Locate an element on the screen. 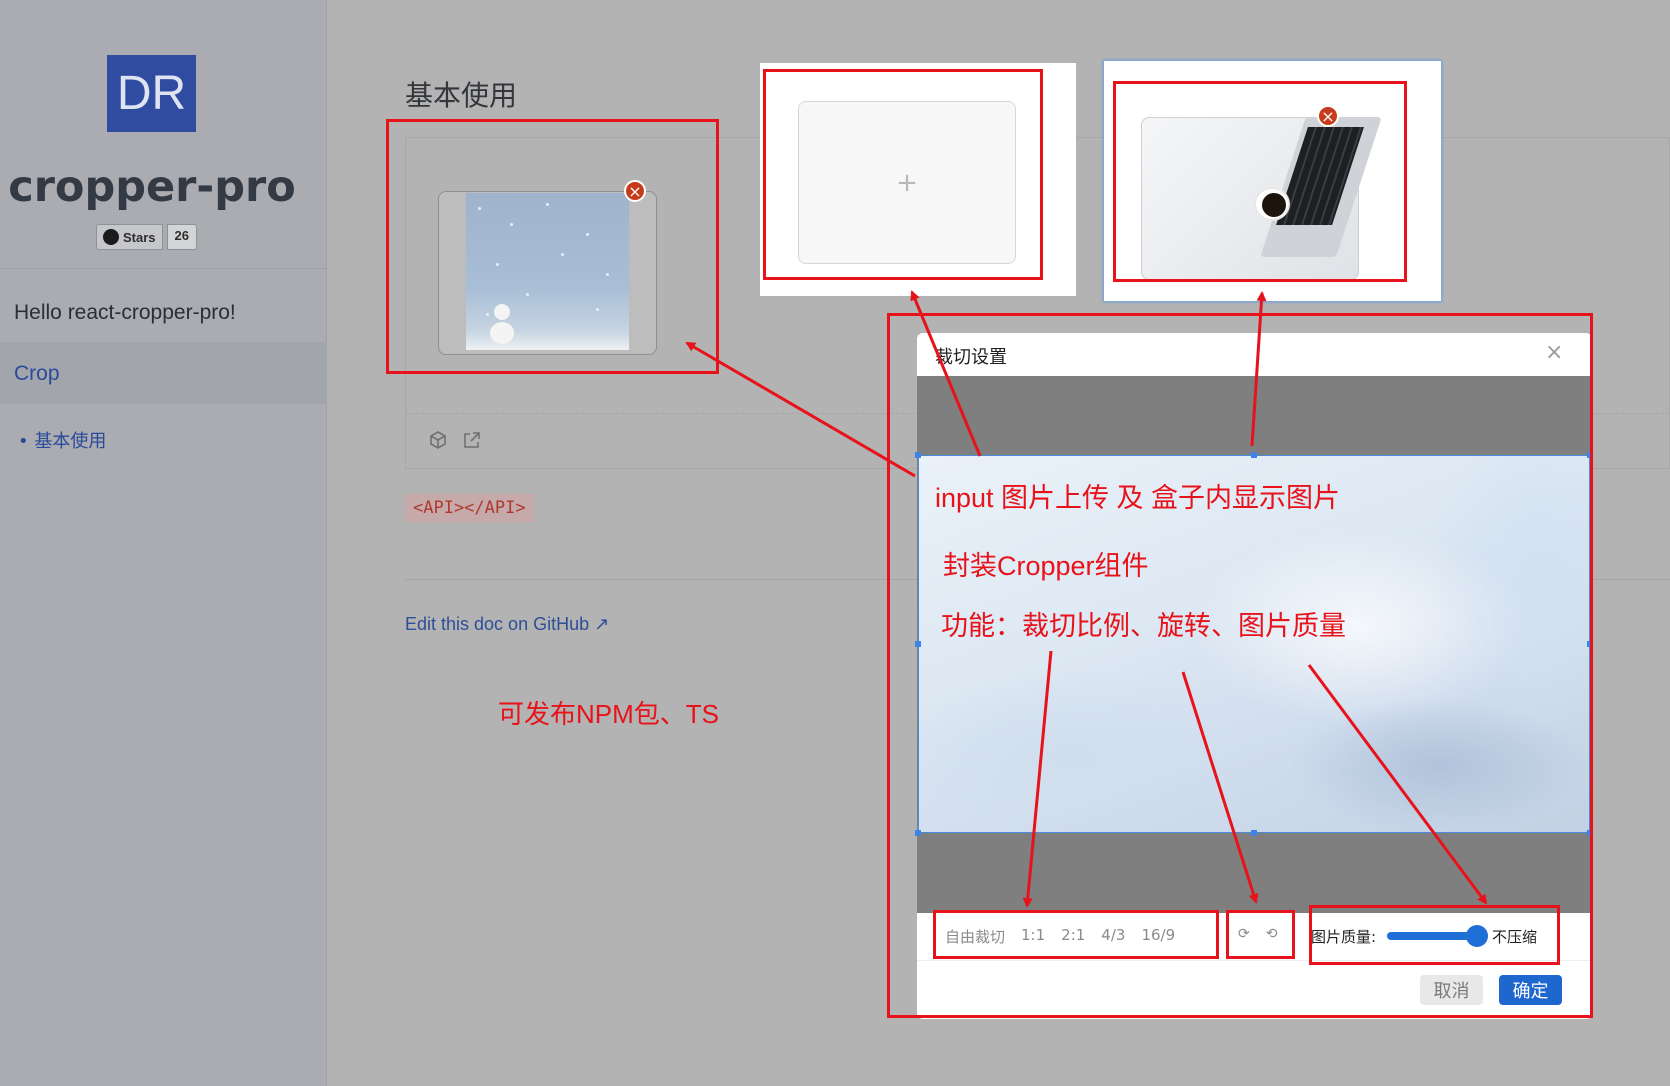  arrow-to-laptop-image is located at coordinates (1258, 369).